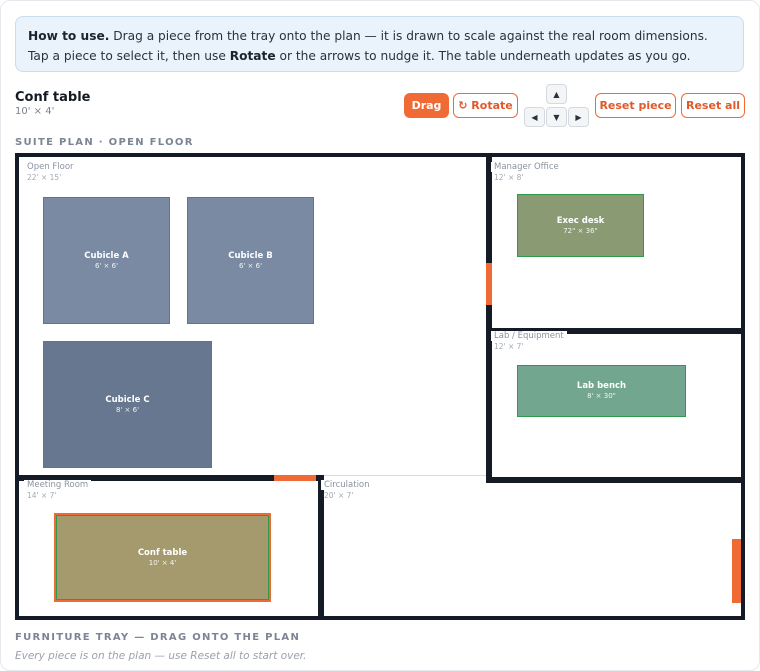 This screenshot has height=671, width=760. I want to click on nudge-right-button: ▶, so click(578, 117).